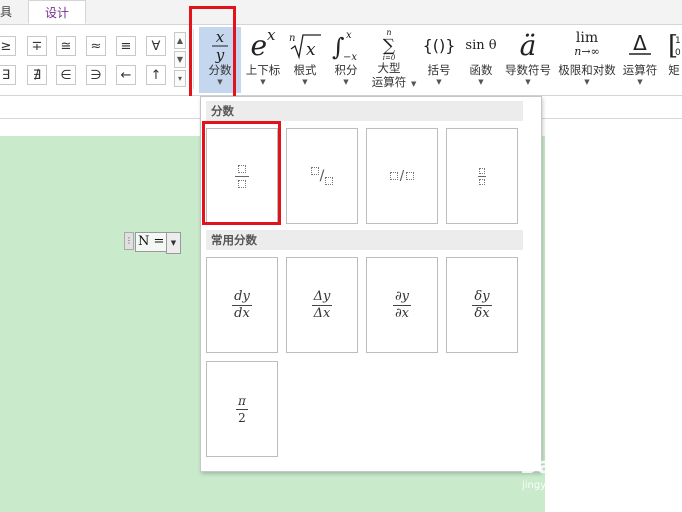  I want to click on accent-icon: ä, so click(528, 45).